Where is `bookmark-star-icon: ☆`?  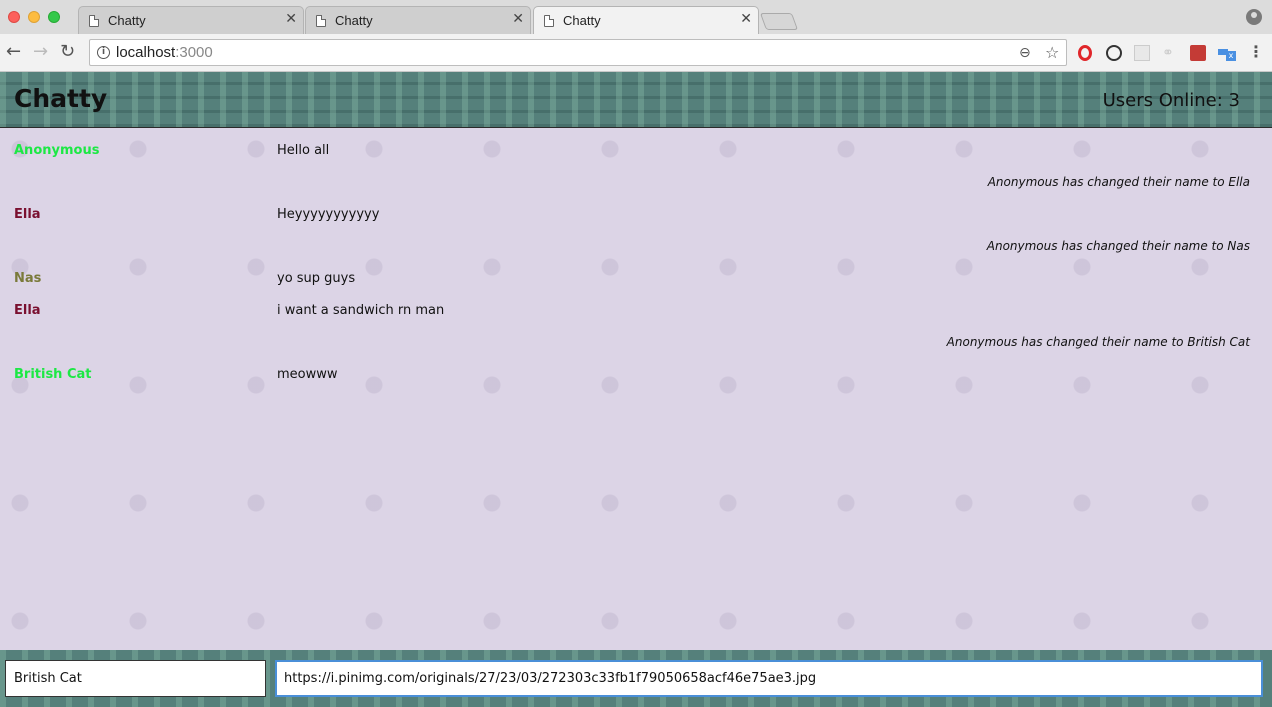
bookmark-star-icon: ☆ is located at coordinates (1052, 52).